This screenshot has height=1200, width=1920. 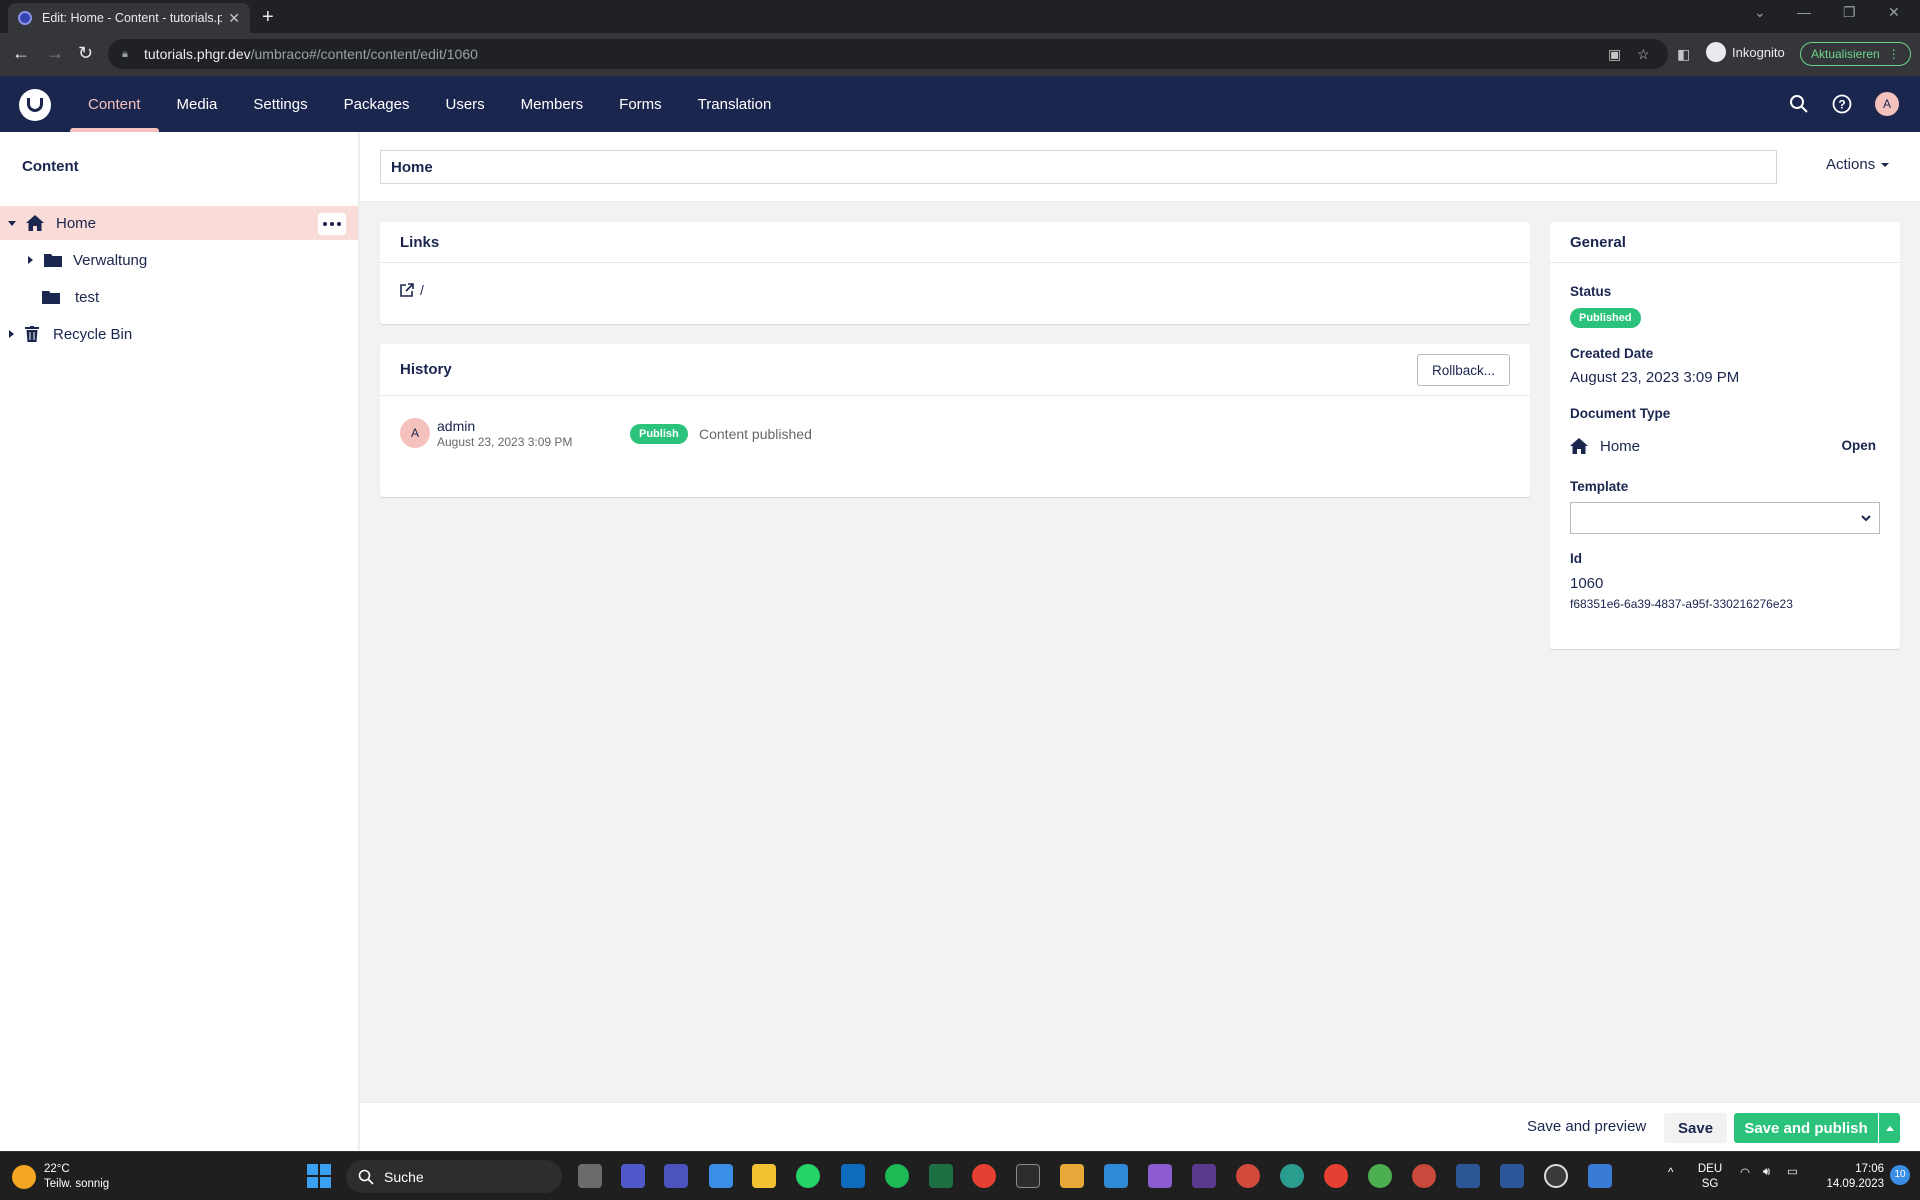 What do you see at coordinates (1855, 54) in the screenshot?
I see `update-browser-button: Aktualisieren ⋮` at bounding box center [1855, 54].